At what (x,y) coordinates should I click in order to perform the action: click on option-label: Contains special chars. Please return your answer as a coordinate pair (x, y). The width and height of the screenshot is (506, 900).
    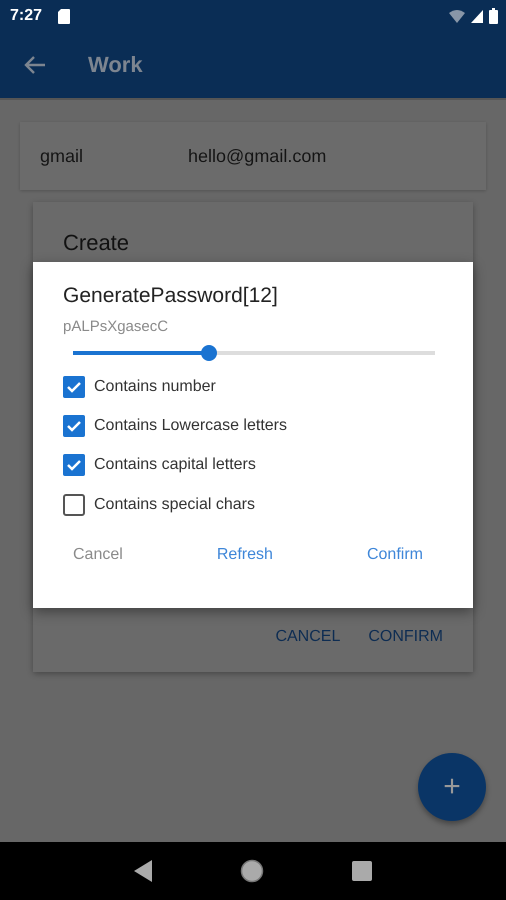
    Looking at the image, I should click on (174, 505).